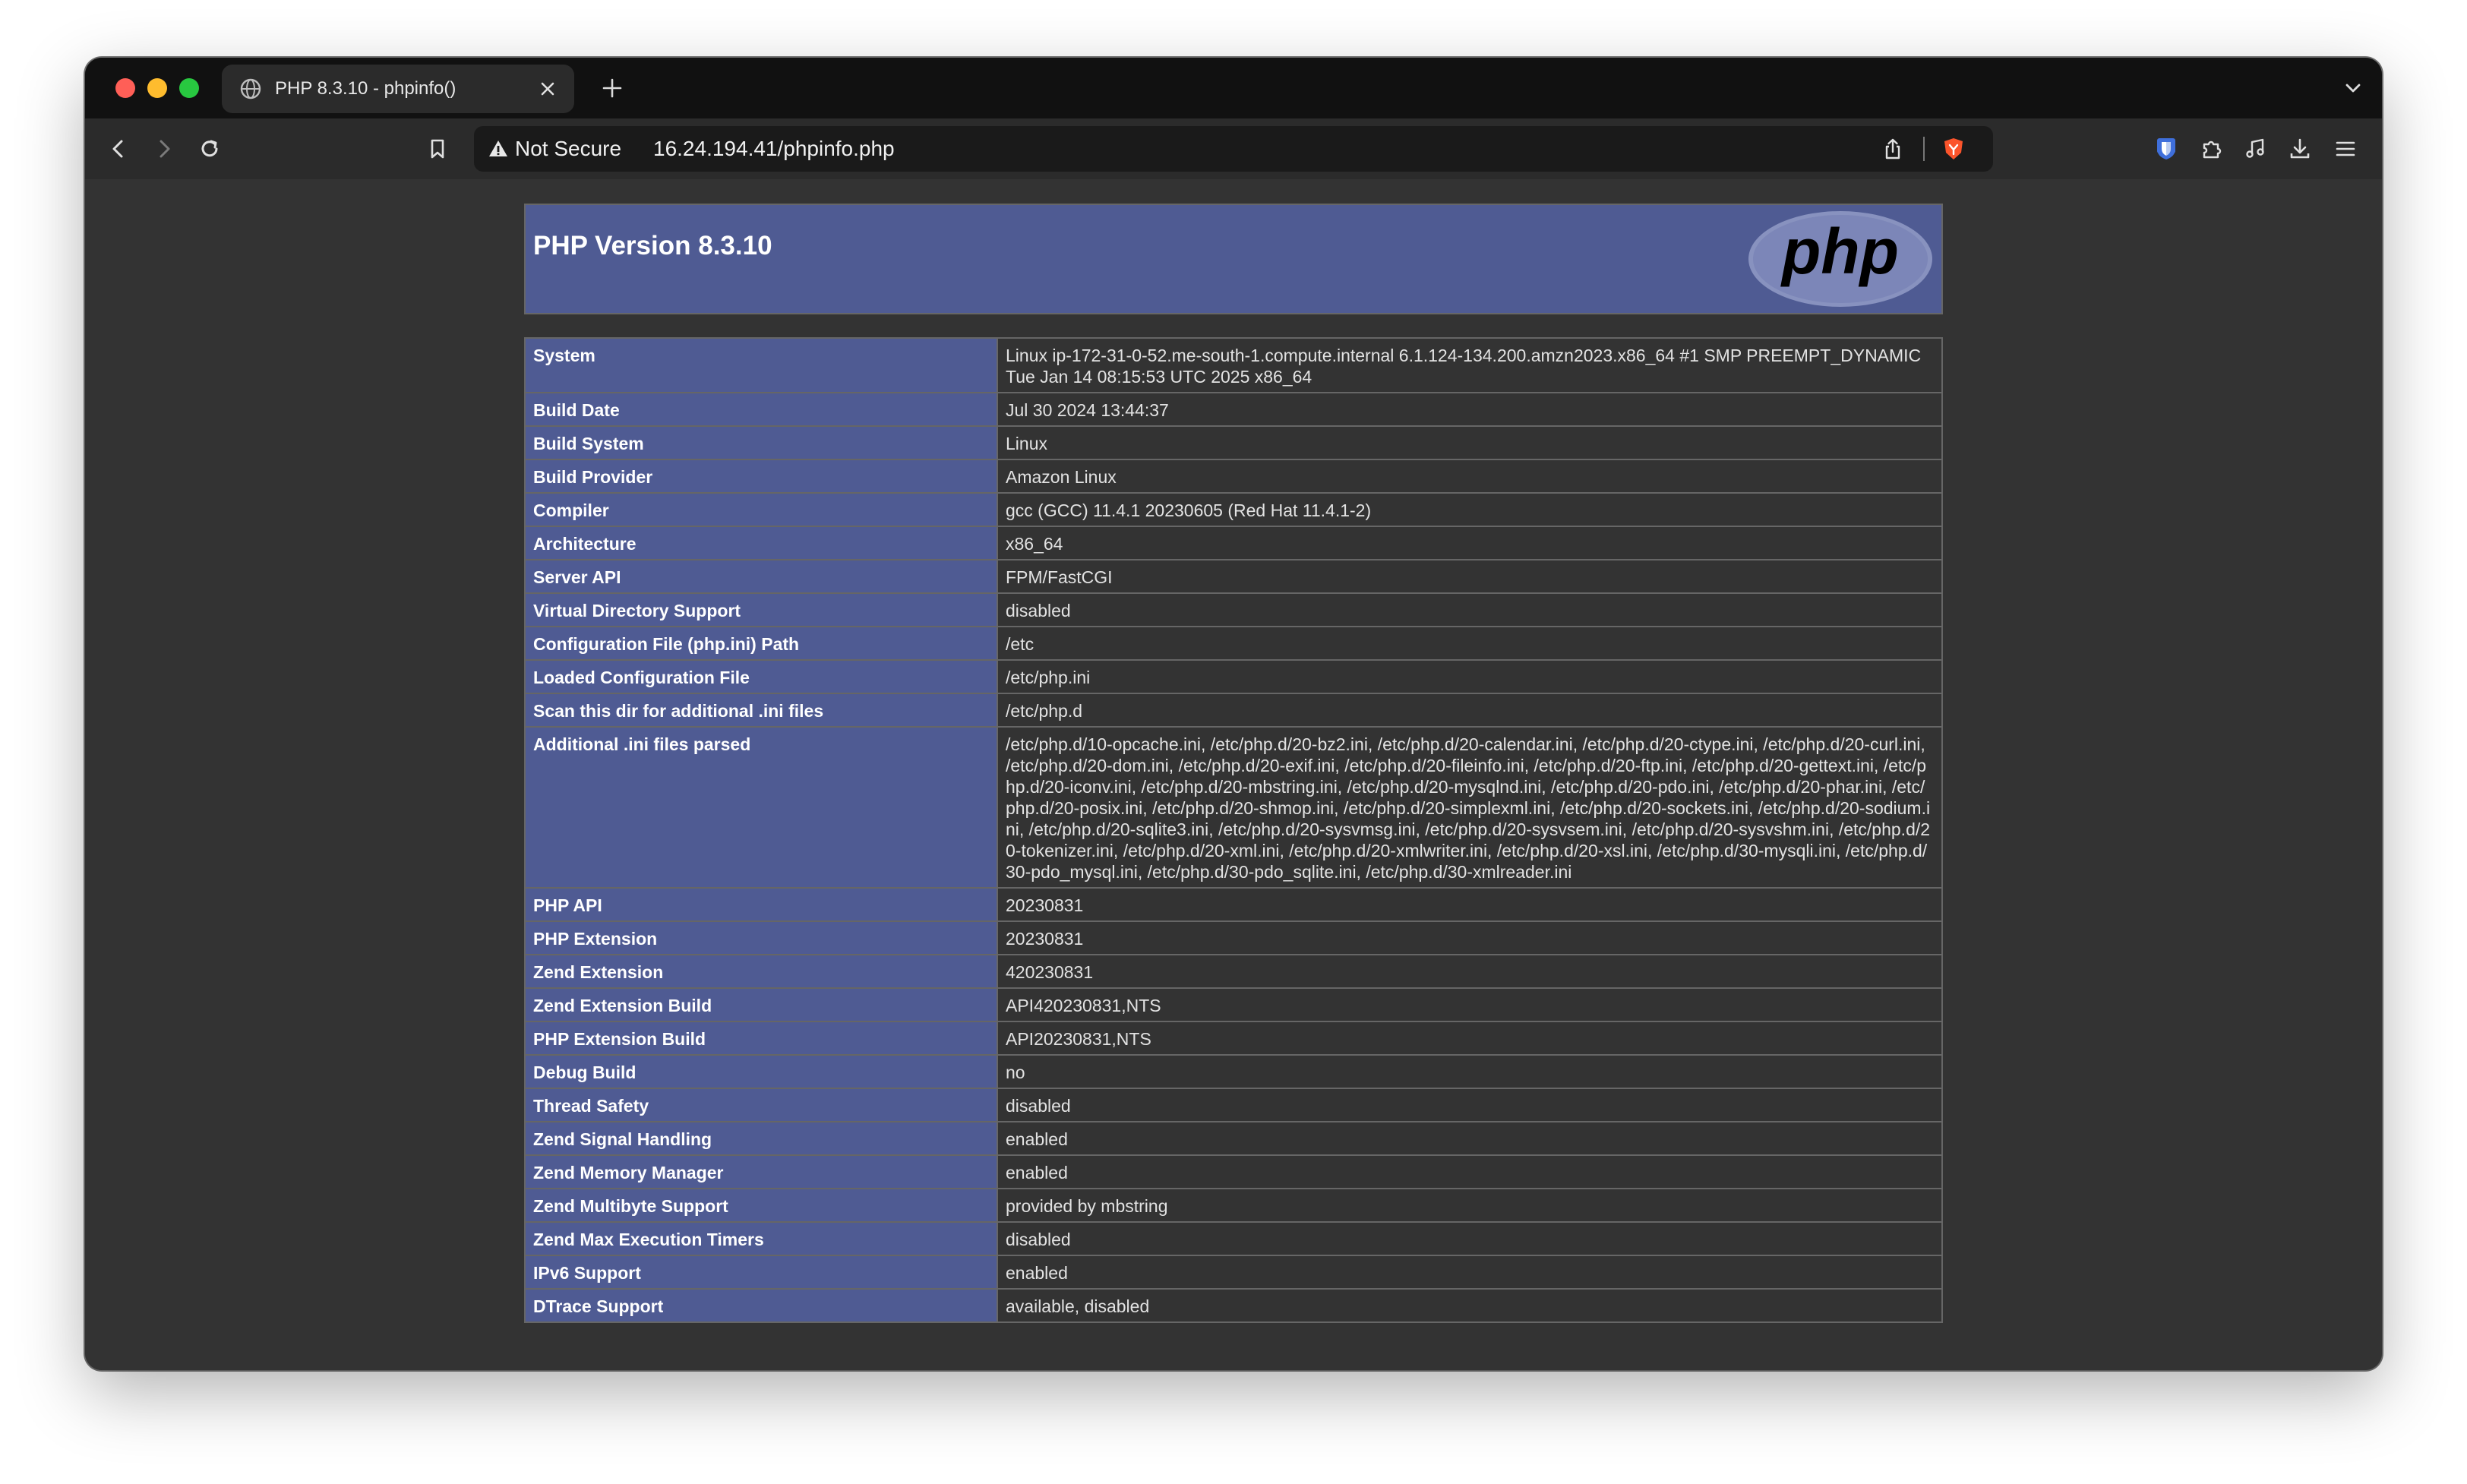 The width and height of the screenshot is (2467, 1484). I want to click on row-value: enabled, so click(1470, 1138).